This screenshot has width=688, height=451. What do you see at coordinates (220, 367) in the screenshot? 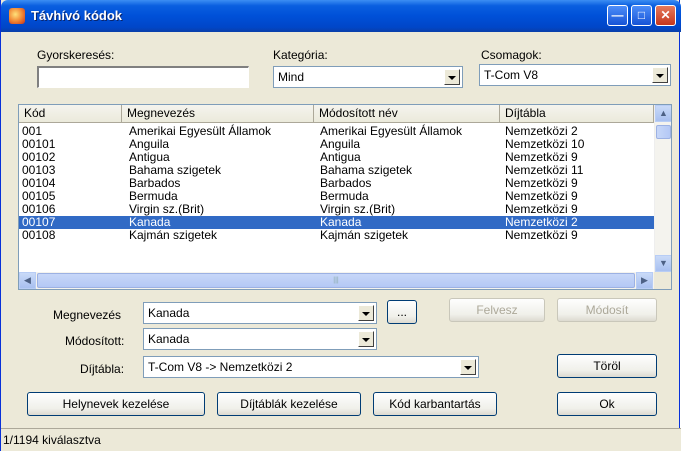
I see `tariff-value: T-Com V8 -> Nemzetközi 2` at bounding box center [220, 367].